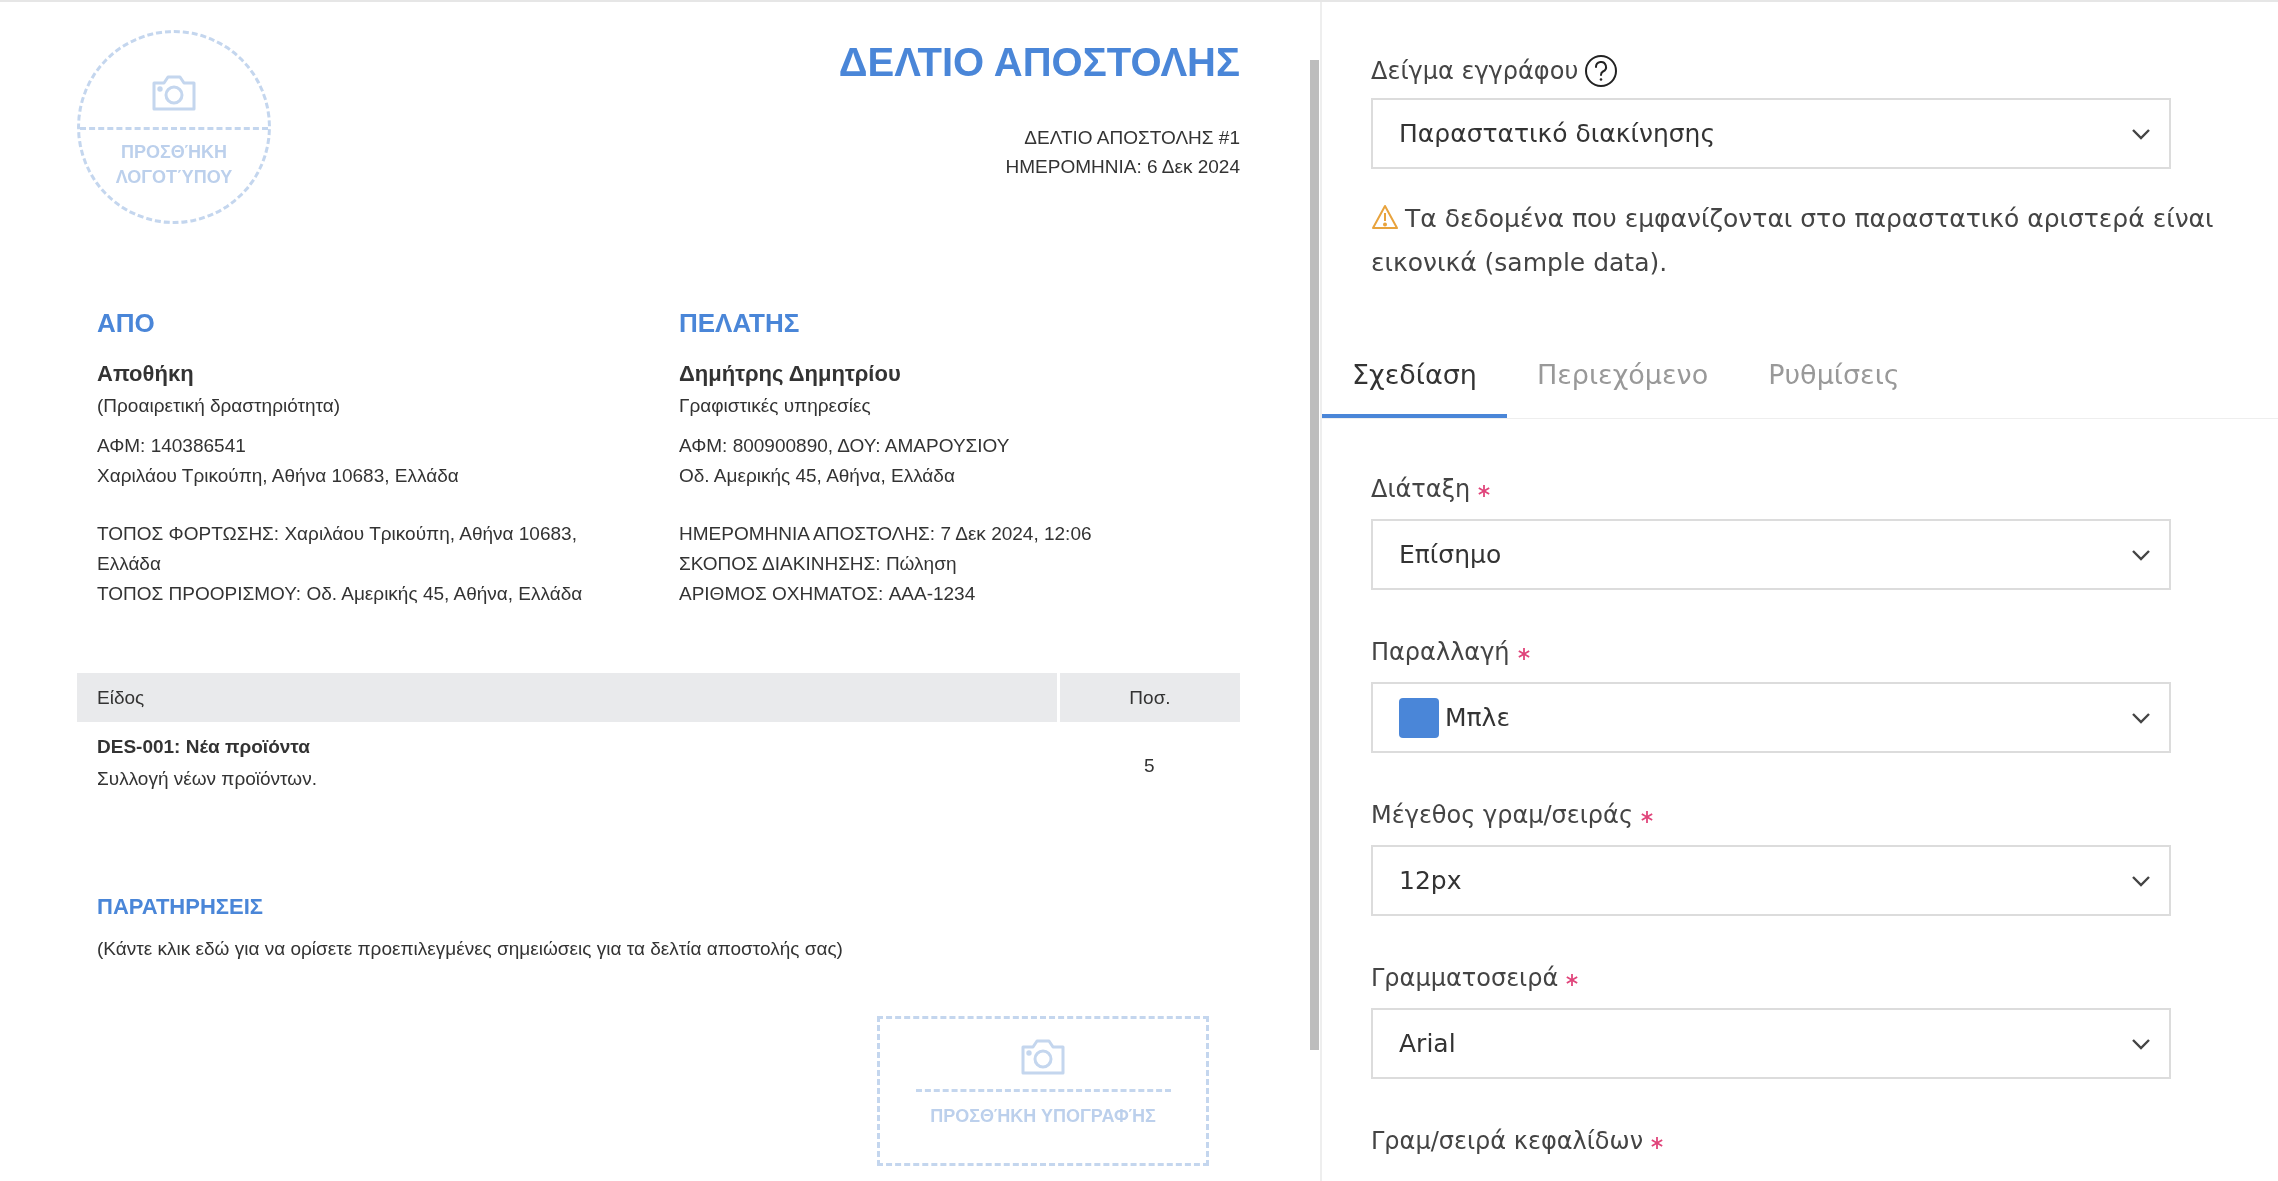 The height and width of the screenshot is (1181, 2278). What do you see at coordinates (790, 374) in the screenshot?
I see `party-name: Δημήτρης Δημητρίου` at bounding box center [790, 374].